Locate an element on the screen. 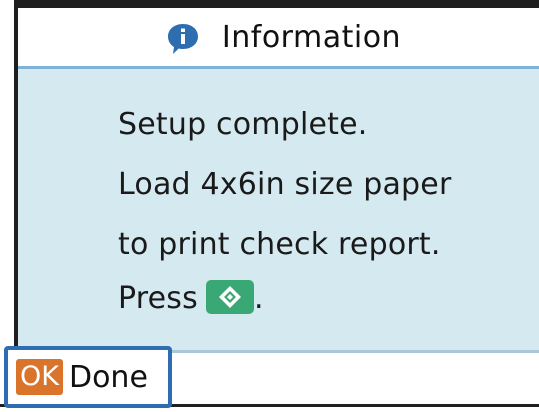 This screenshot has width=539, height=412. dialog-title: Information is located at coordinates (311, 37).